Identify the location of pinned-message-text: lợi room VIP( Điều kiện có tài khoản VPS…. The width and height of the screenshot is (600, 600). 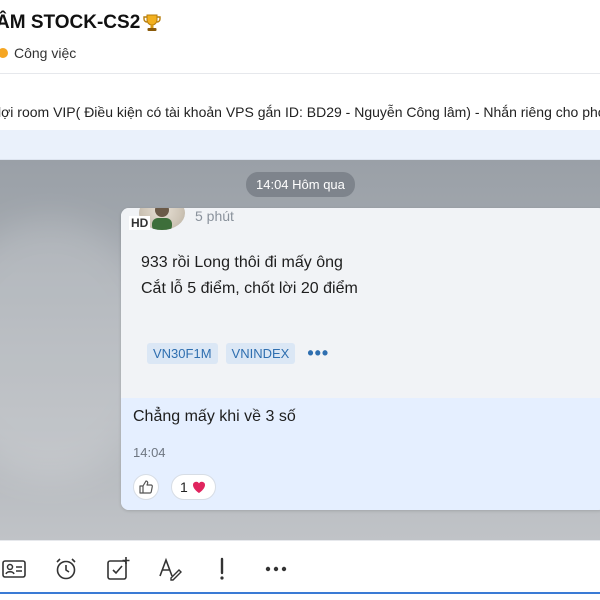
(300, 112).